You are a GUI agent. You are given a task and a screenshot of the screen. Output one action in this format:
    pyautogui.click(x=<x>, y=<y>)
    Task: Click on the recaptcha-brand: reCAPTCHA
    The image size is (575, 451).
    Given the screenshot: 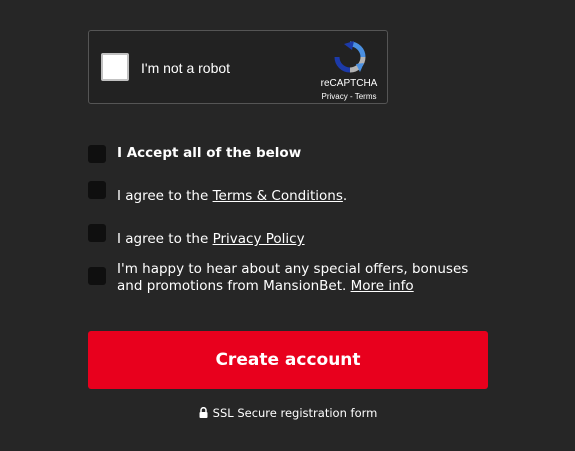 What is the action you would take?
    pyautogui.click(x=349, y=83)
    